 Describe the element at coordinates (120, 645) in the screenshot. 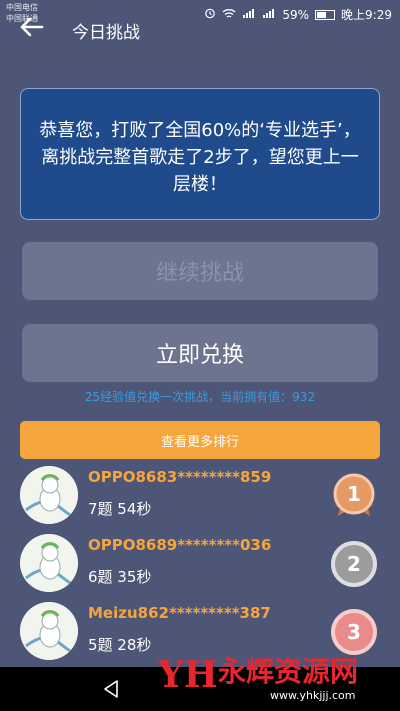

I see `user-score: 5题 28秒` at that location.